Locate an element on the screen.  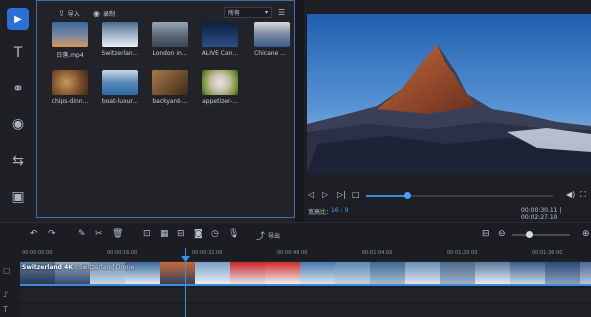
next-frame-icon: ▷| is located at coordinates (341, 194).